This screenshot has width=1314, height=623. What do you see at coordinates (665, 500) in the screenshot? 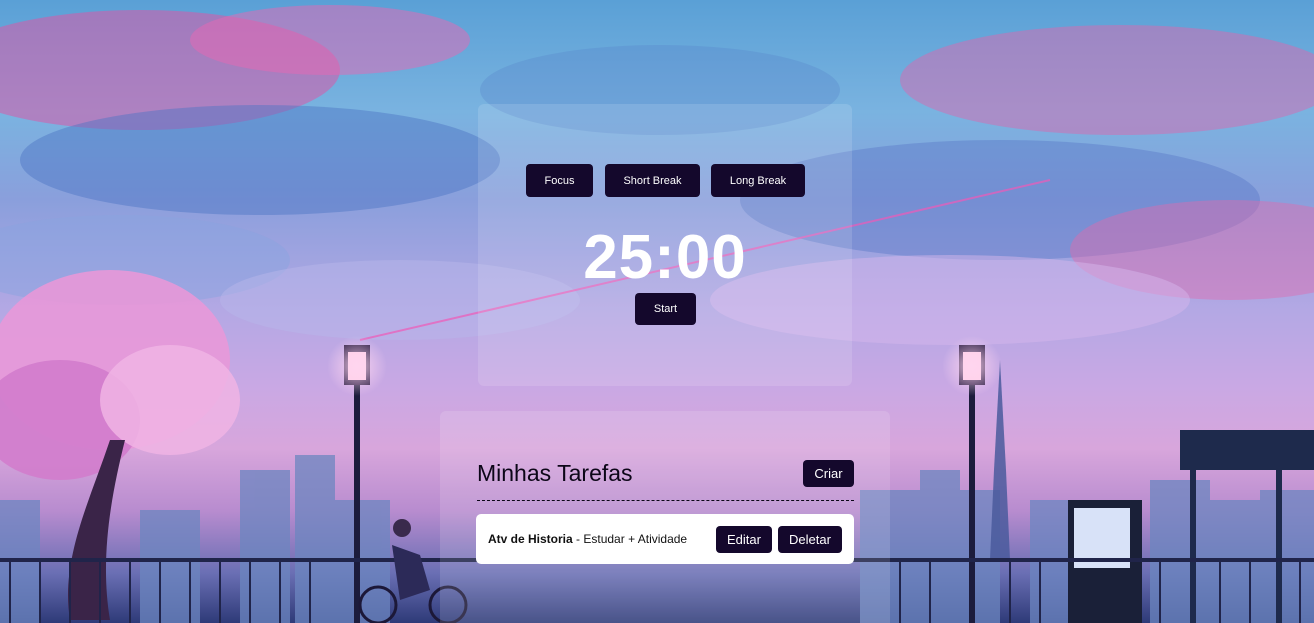
I see `tasks-divider` at bounding box center [665, 500].